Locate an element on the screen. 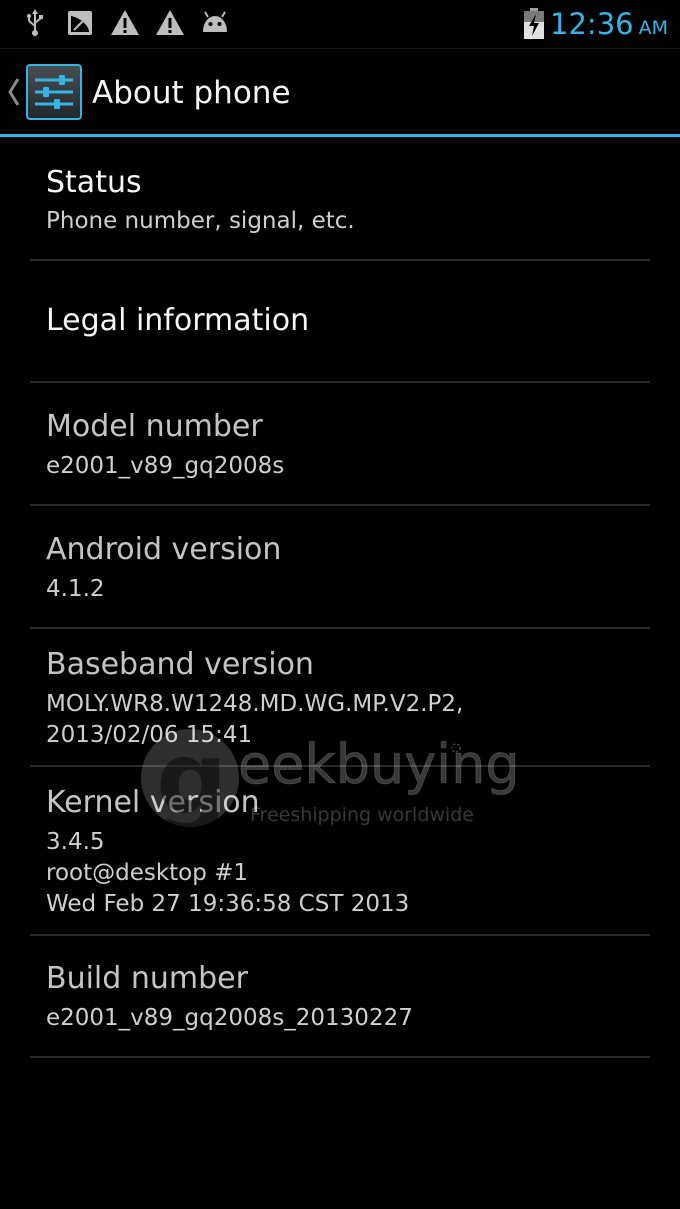  list-item-label: Legal information is located at coordinates (178, 320).